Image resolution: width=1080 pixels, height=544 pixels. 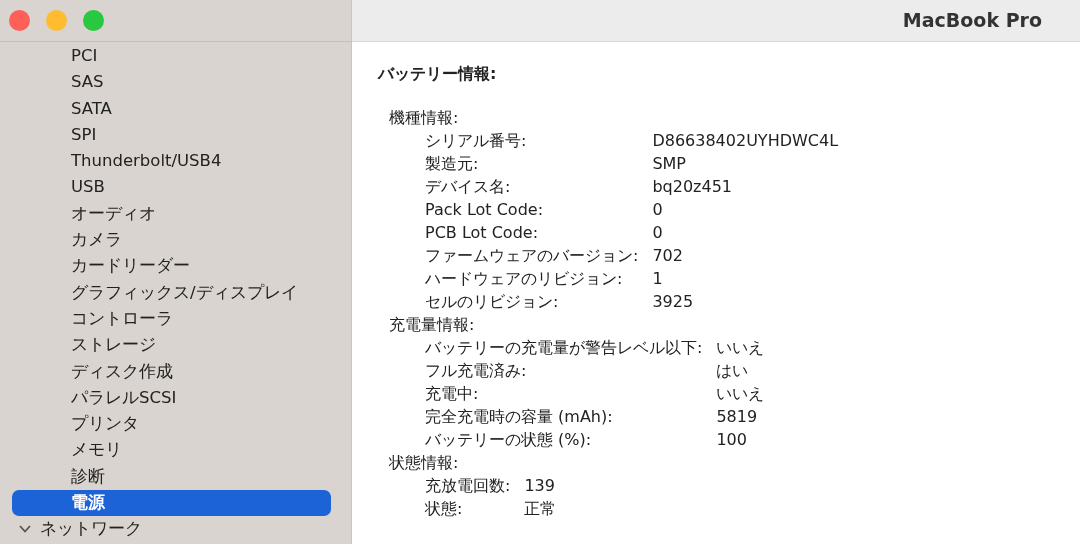 What do you see at coordinates (541, 509) in the screenshot?
I see `property-value: 正常` at bounding box center [541, 509].